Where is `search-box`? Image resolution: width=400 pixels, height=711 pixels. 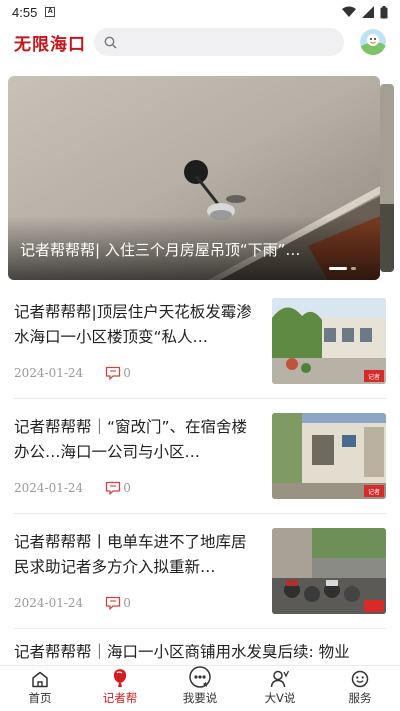
search-box is located at coordinates (219, 42).